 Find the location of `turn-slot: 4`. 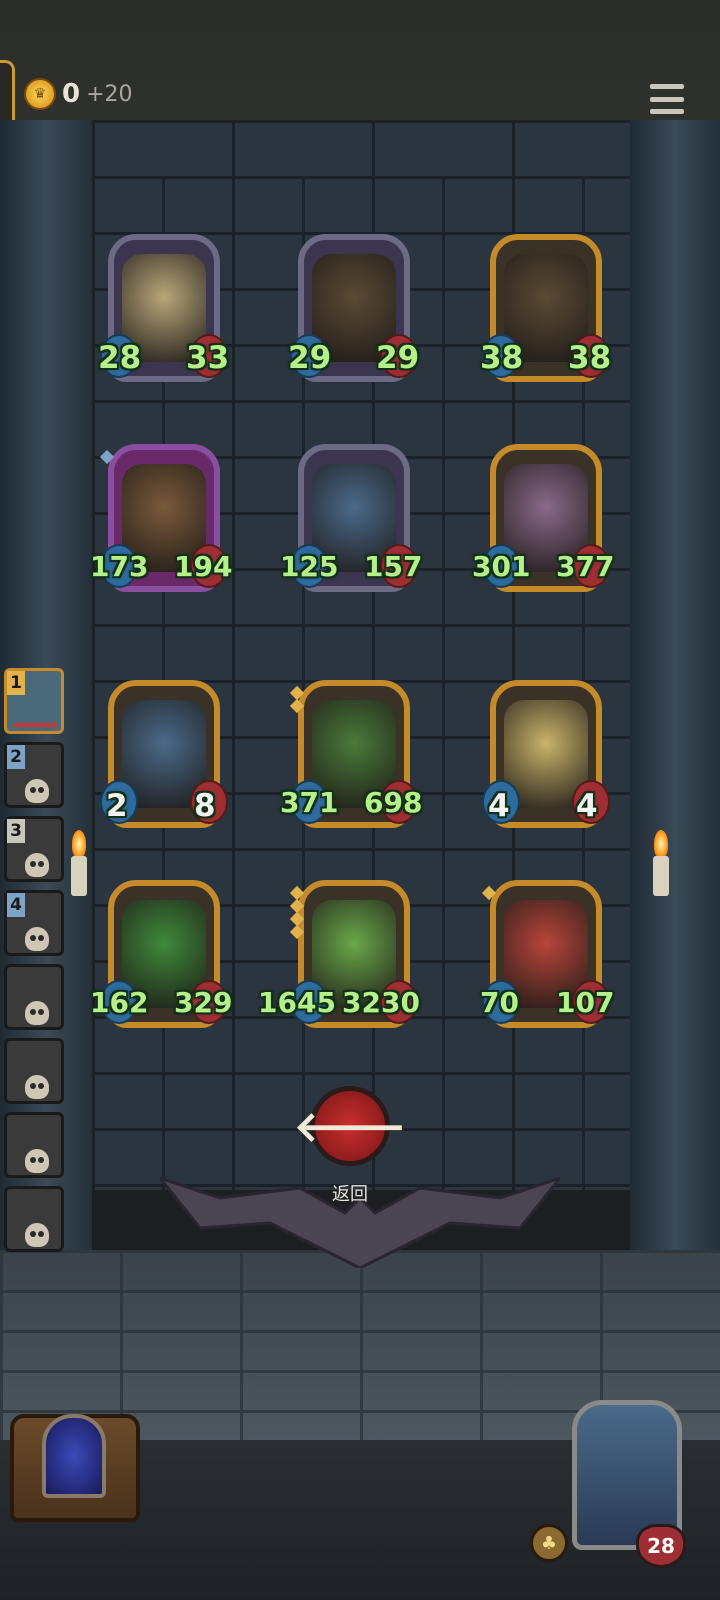

turn-slot: 4 is located at coordinates (34, 923).